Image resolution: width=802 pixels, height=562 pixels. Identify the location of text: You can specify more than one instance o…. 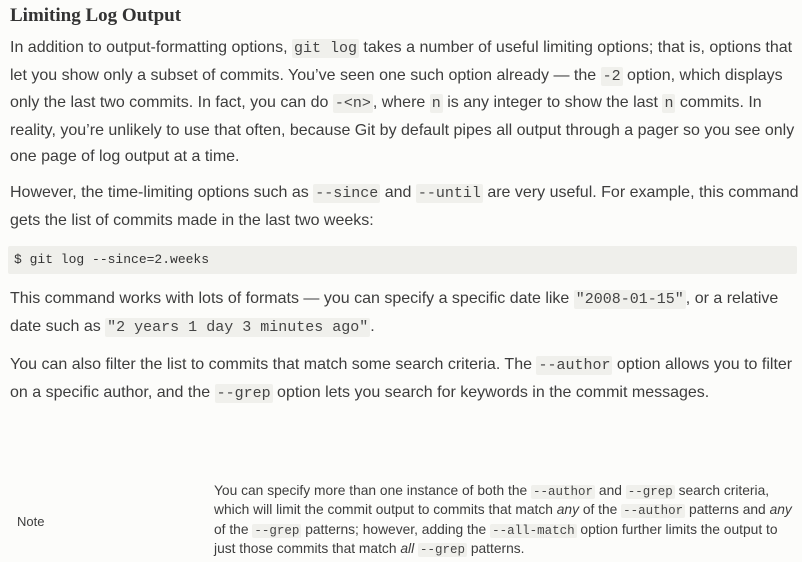
(373, 490).